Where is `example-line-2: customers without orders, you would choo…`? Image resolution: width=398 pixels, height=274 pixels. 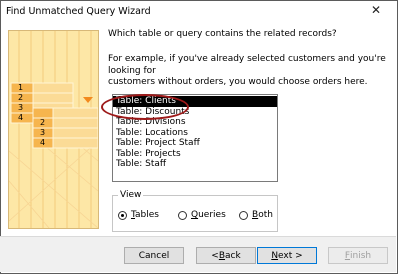 example-line-2: customers without orders, you would choo… is located at coordinates (238, 82).